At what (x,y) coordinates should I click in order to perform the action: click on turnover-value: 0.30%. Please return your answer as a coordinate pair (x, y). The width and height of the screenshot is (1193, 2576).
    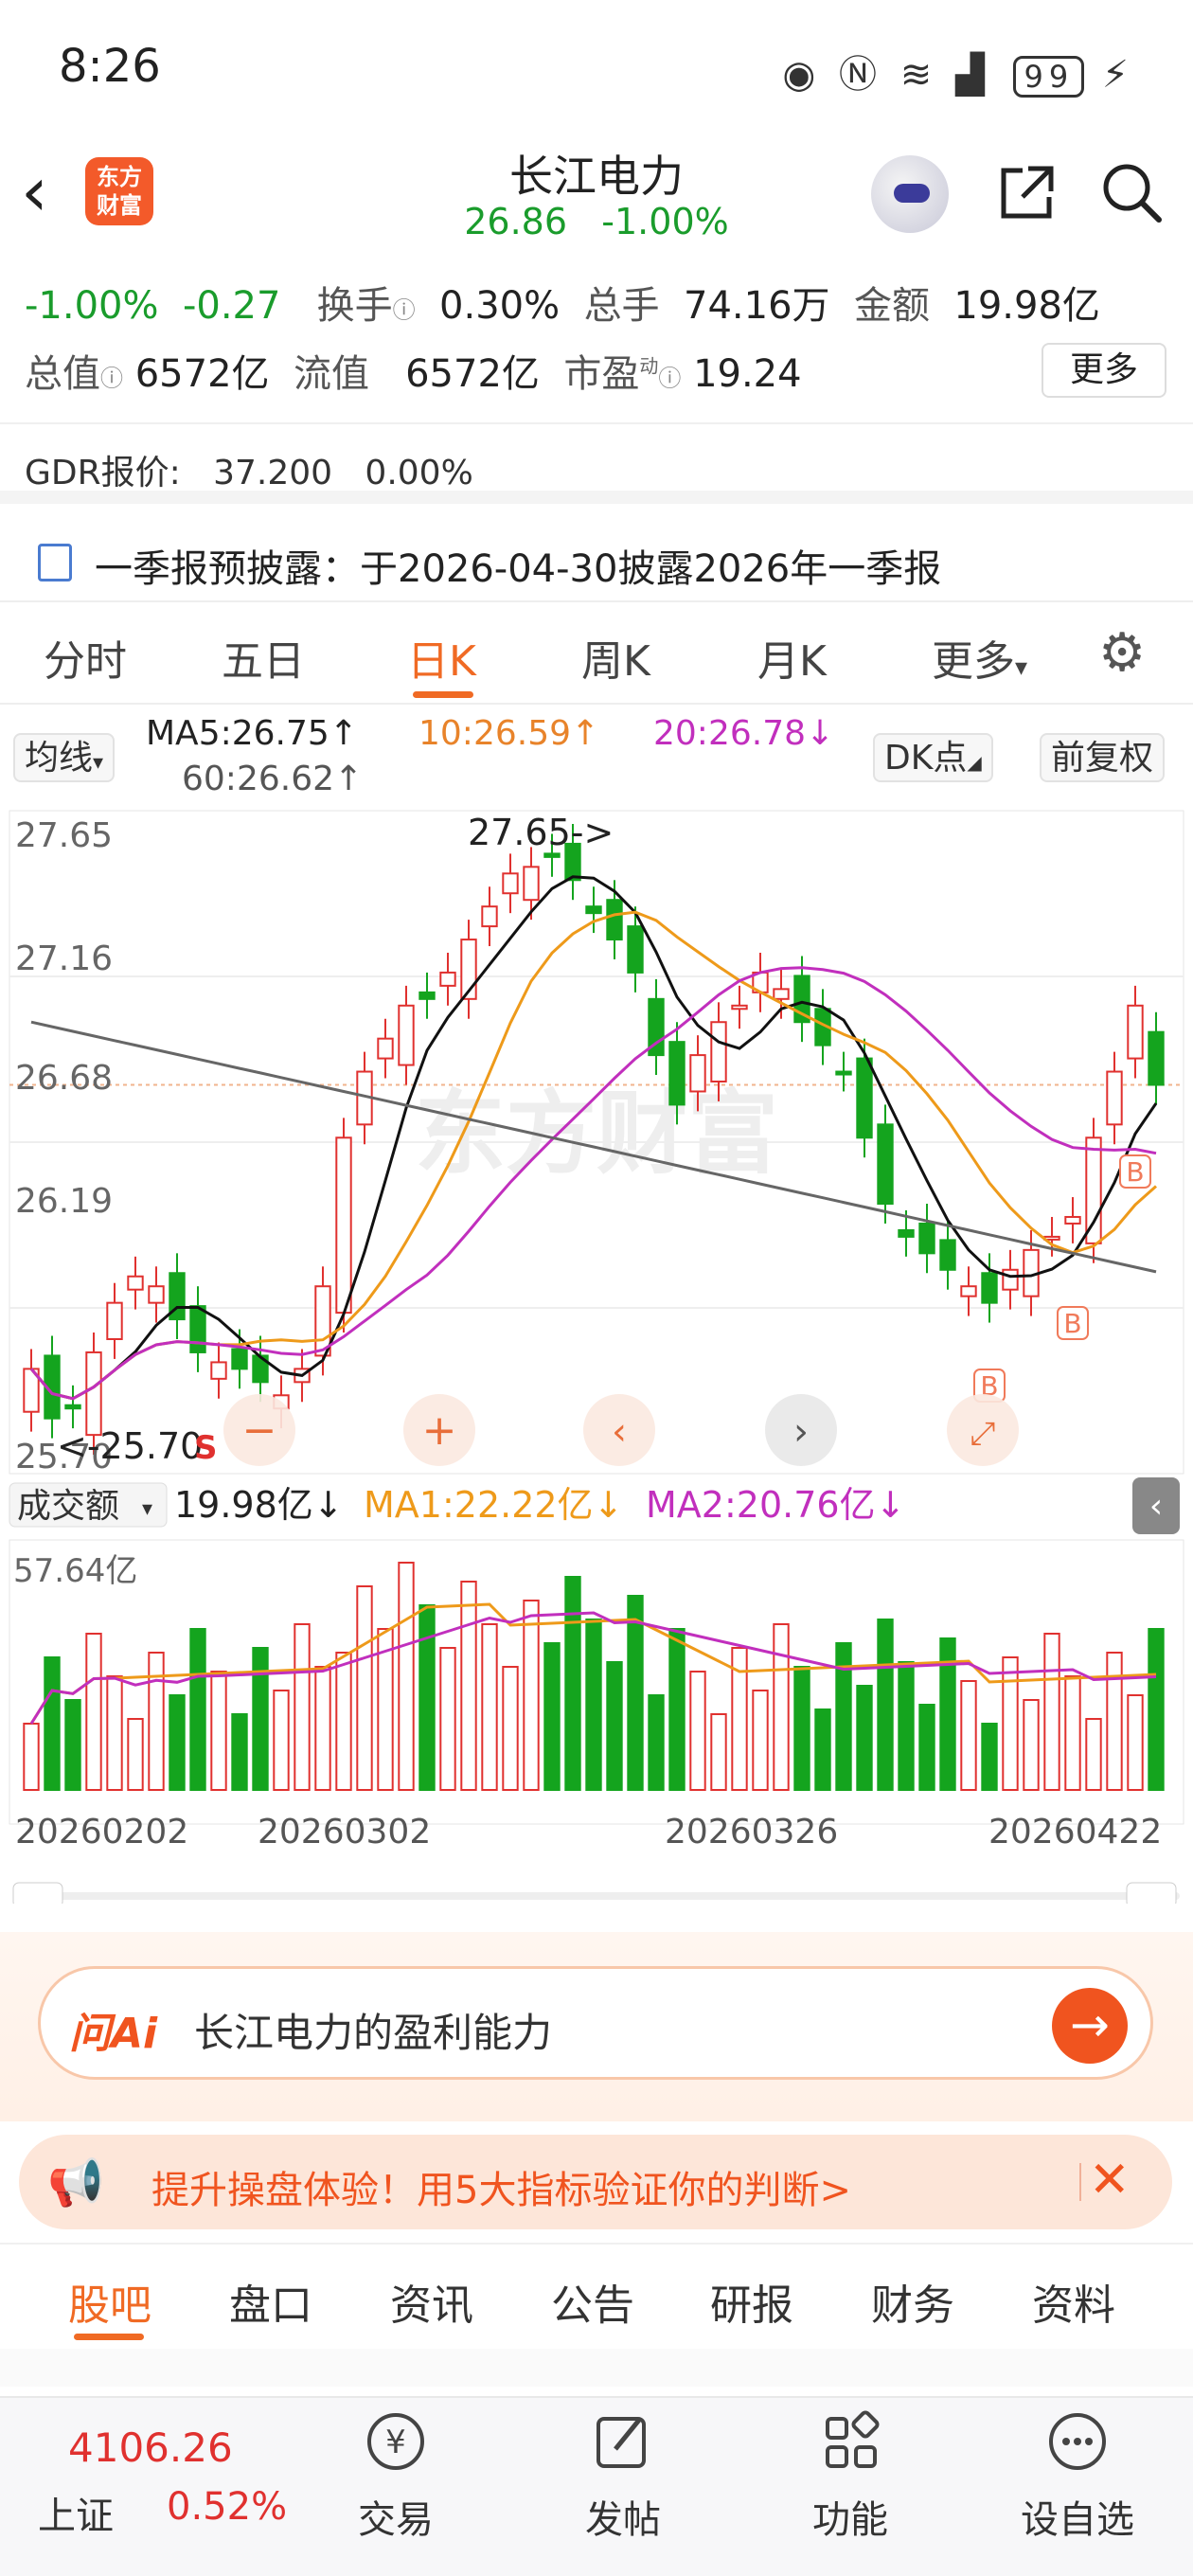
    Looking at the image, I should click on (500, 306).